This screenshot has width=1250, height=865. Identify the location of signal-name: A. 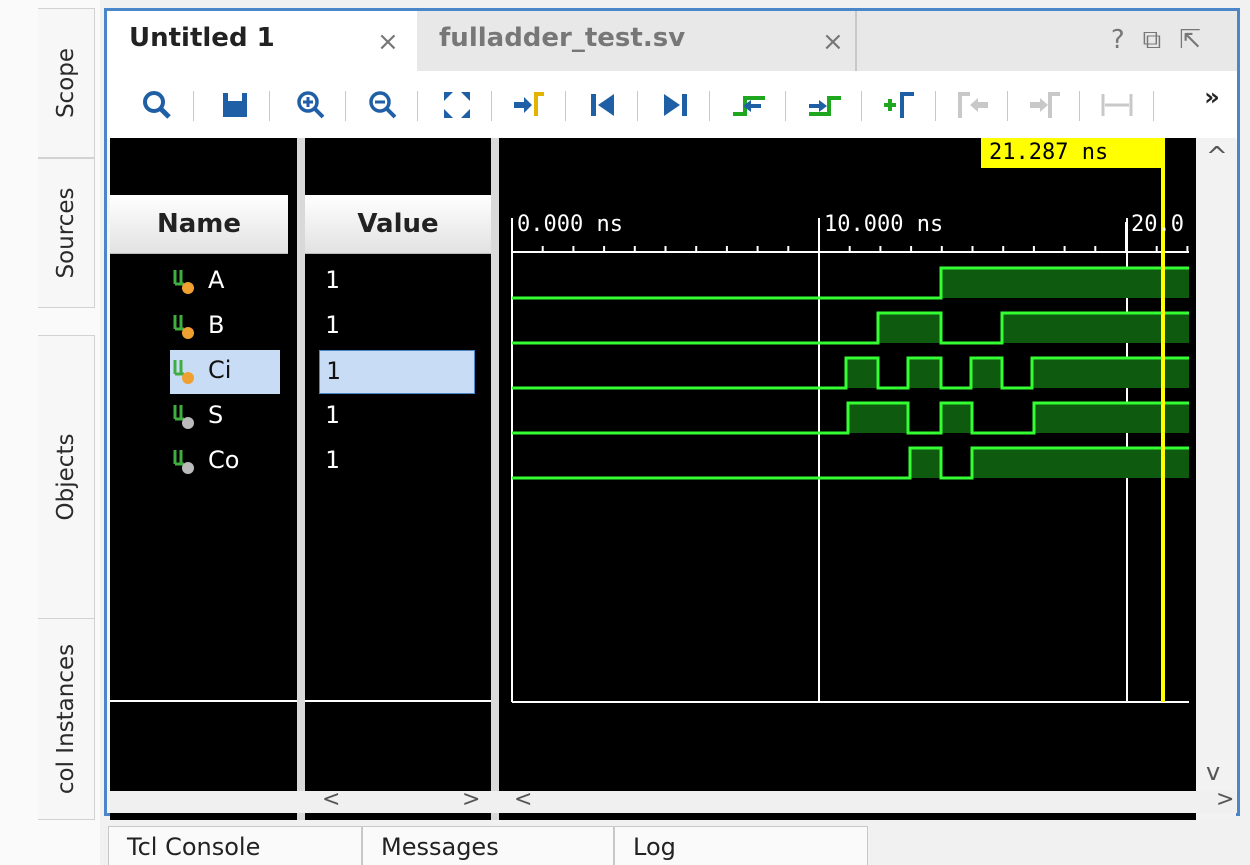
(216, 280).